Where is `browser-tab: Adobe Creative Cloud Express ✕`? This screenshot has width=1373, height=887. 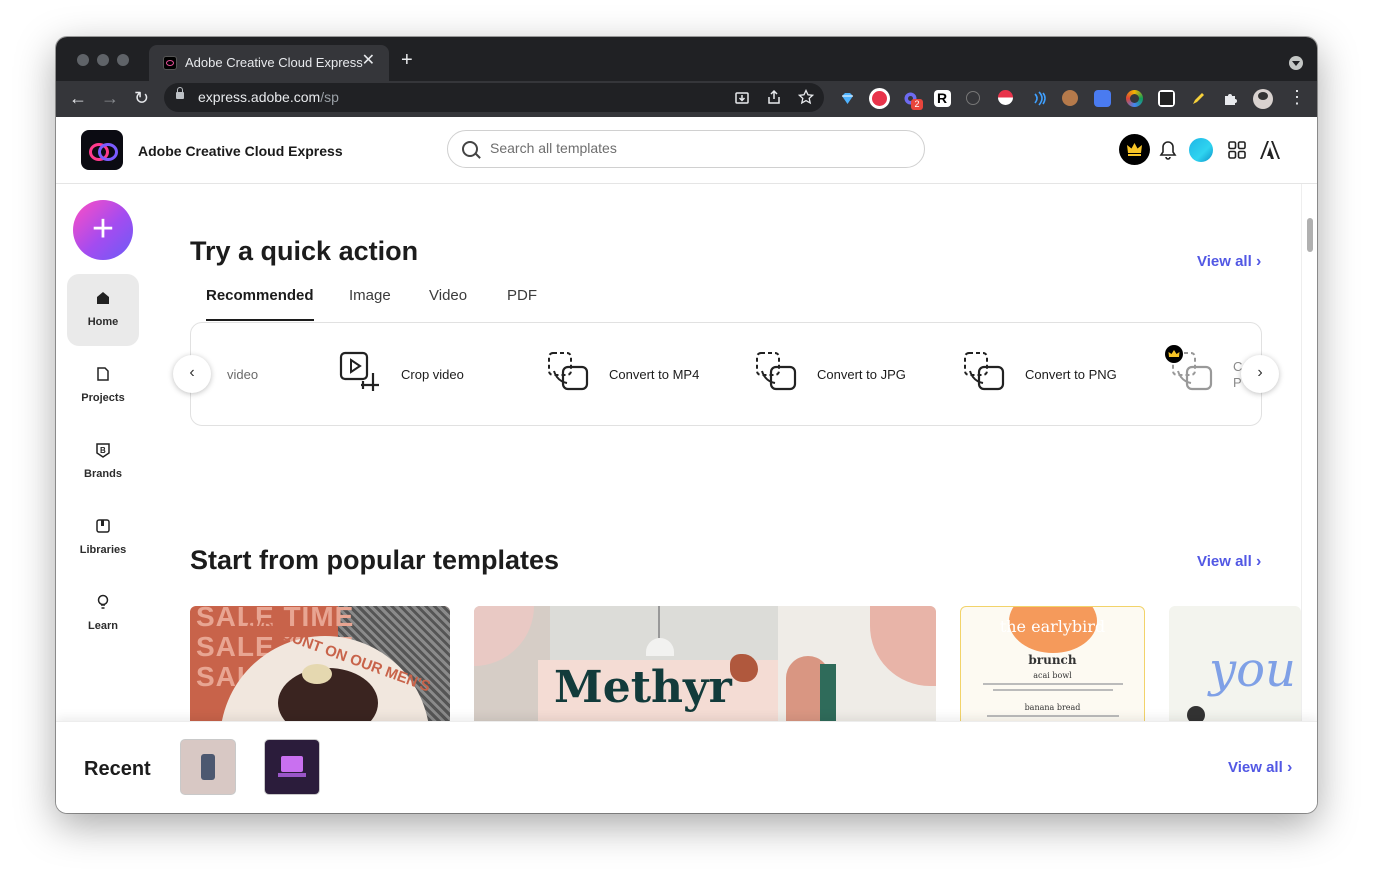 browser-tab: Adobe Creative Cloud Express ✕ is located at coordinates (269, 63).